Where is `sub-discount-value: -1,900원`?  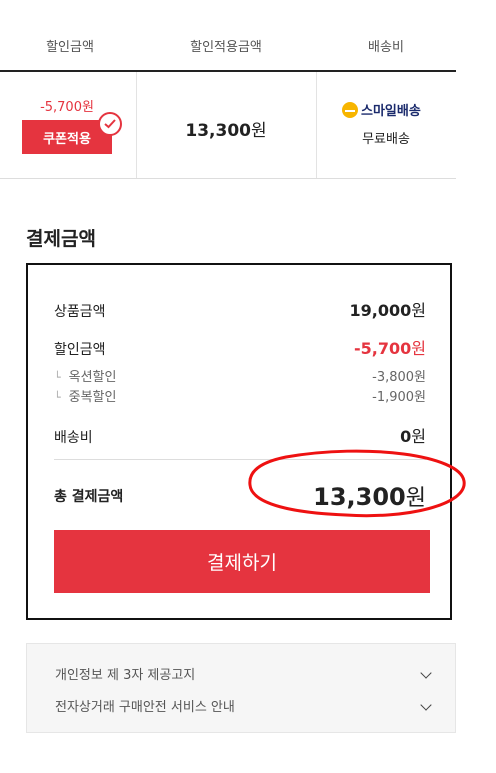 sub-discount-value: -1,900원 is located at coordinates (399, 397).